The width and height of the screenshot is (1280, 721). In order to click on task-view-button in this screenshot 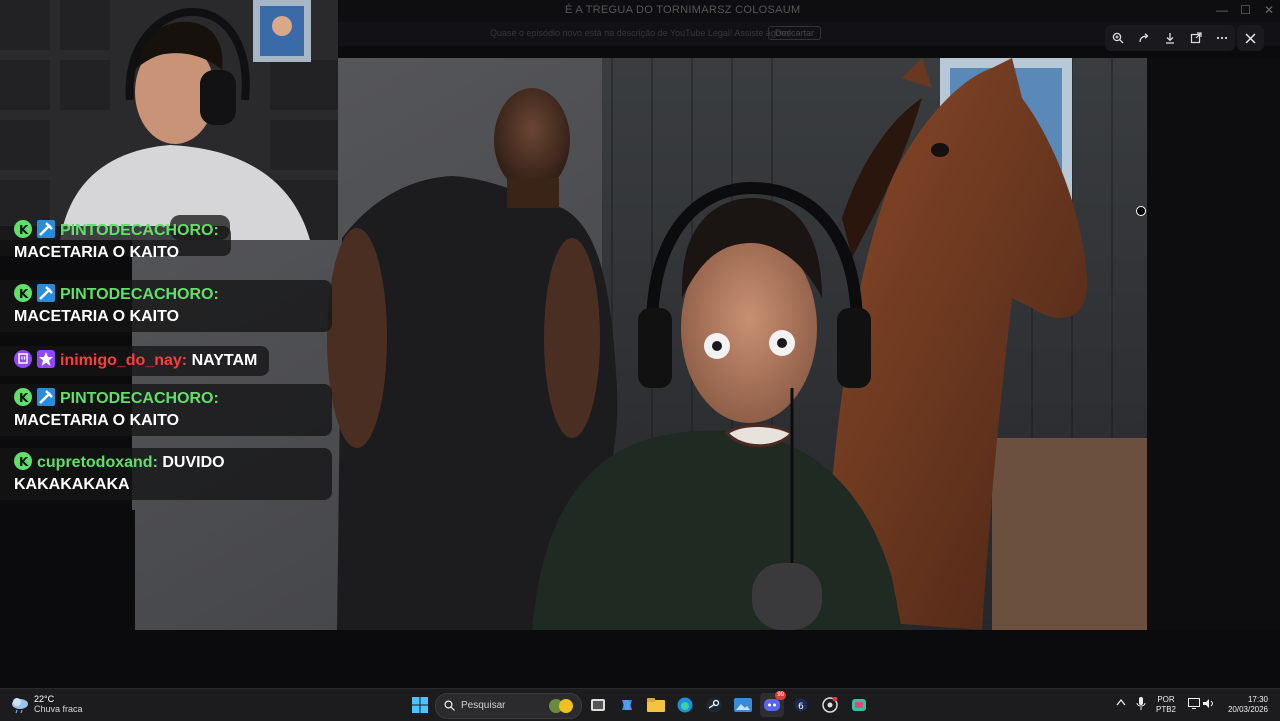, I will do `click(598, 705)`.